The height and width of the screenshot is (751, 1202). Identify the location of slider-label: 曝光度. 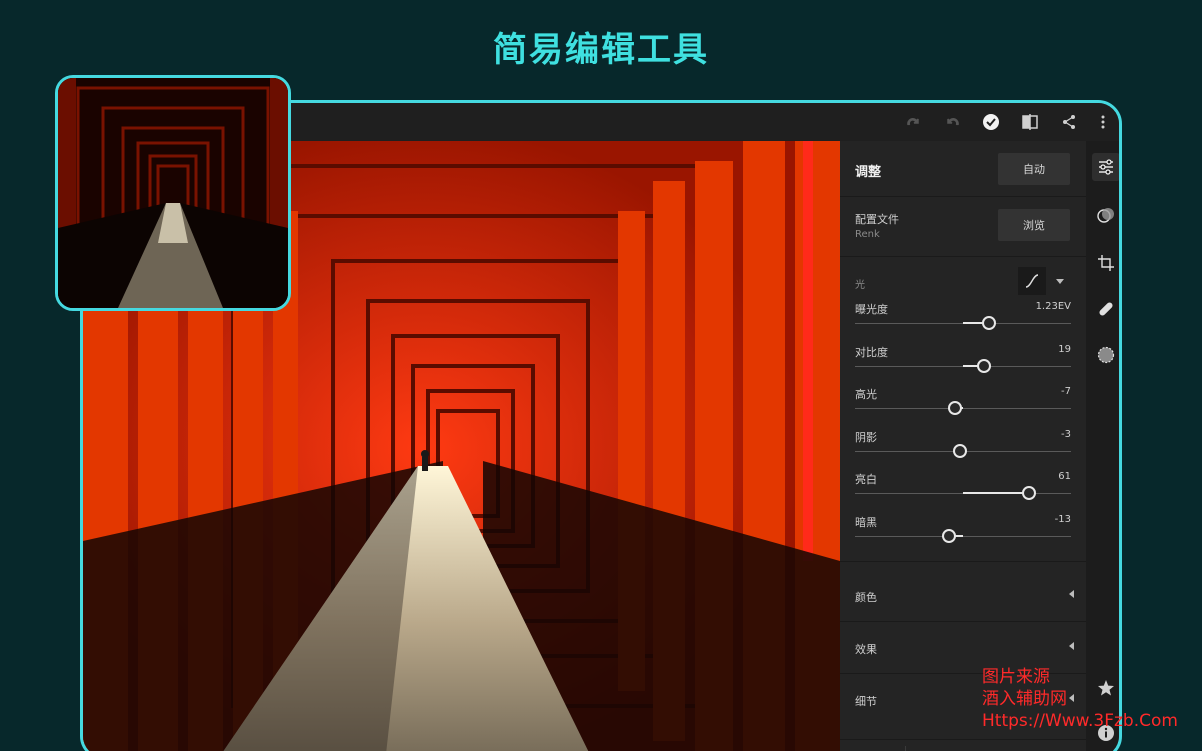
(871, 309).